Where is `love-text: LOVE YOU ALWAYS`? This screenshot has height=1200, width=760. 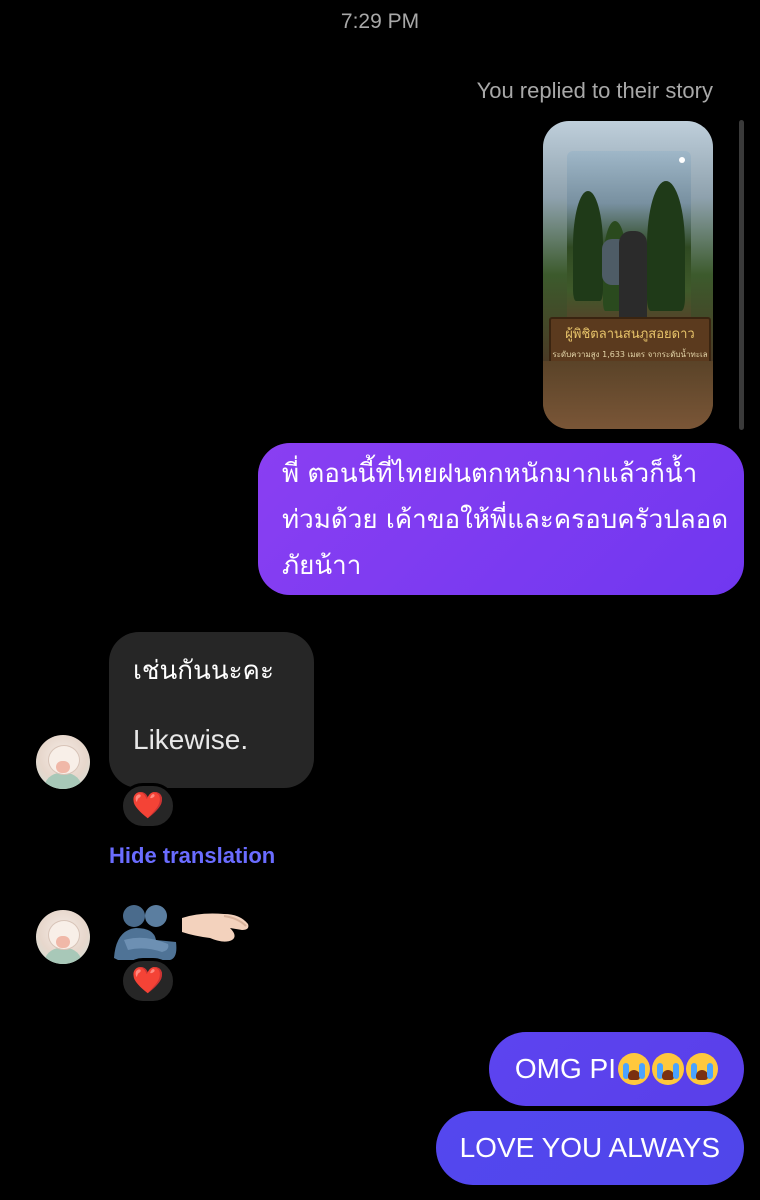 love-text: LOVE YOU ALWAYS is located at coordinates (589, 1147).